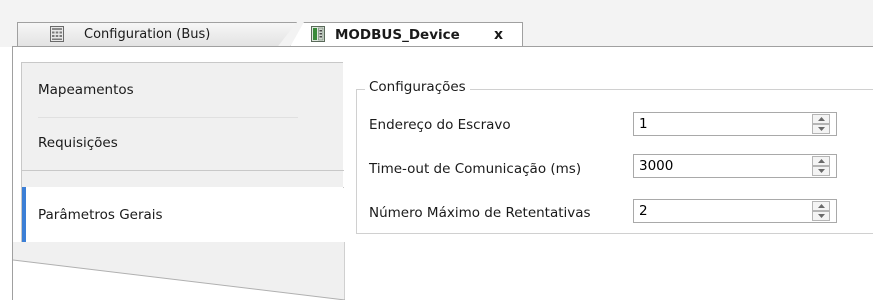 This screenshot has height=300, width=873. I want to click on tab-modbus-device-label: MODBUS_Device, so click(397, 35).